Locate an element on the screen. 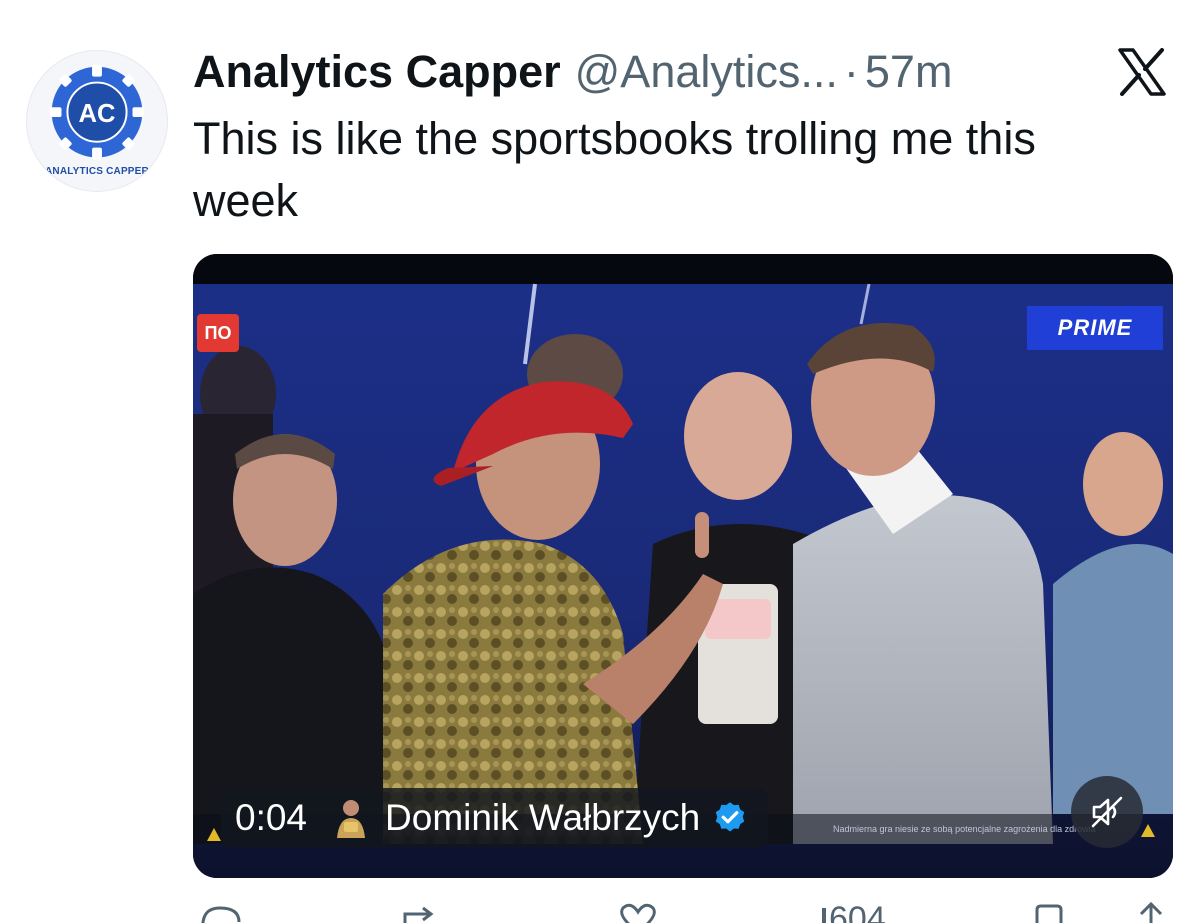 The image size is (1200, 923). verified-badge-icon is located at coordinates (730, 817).